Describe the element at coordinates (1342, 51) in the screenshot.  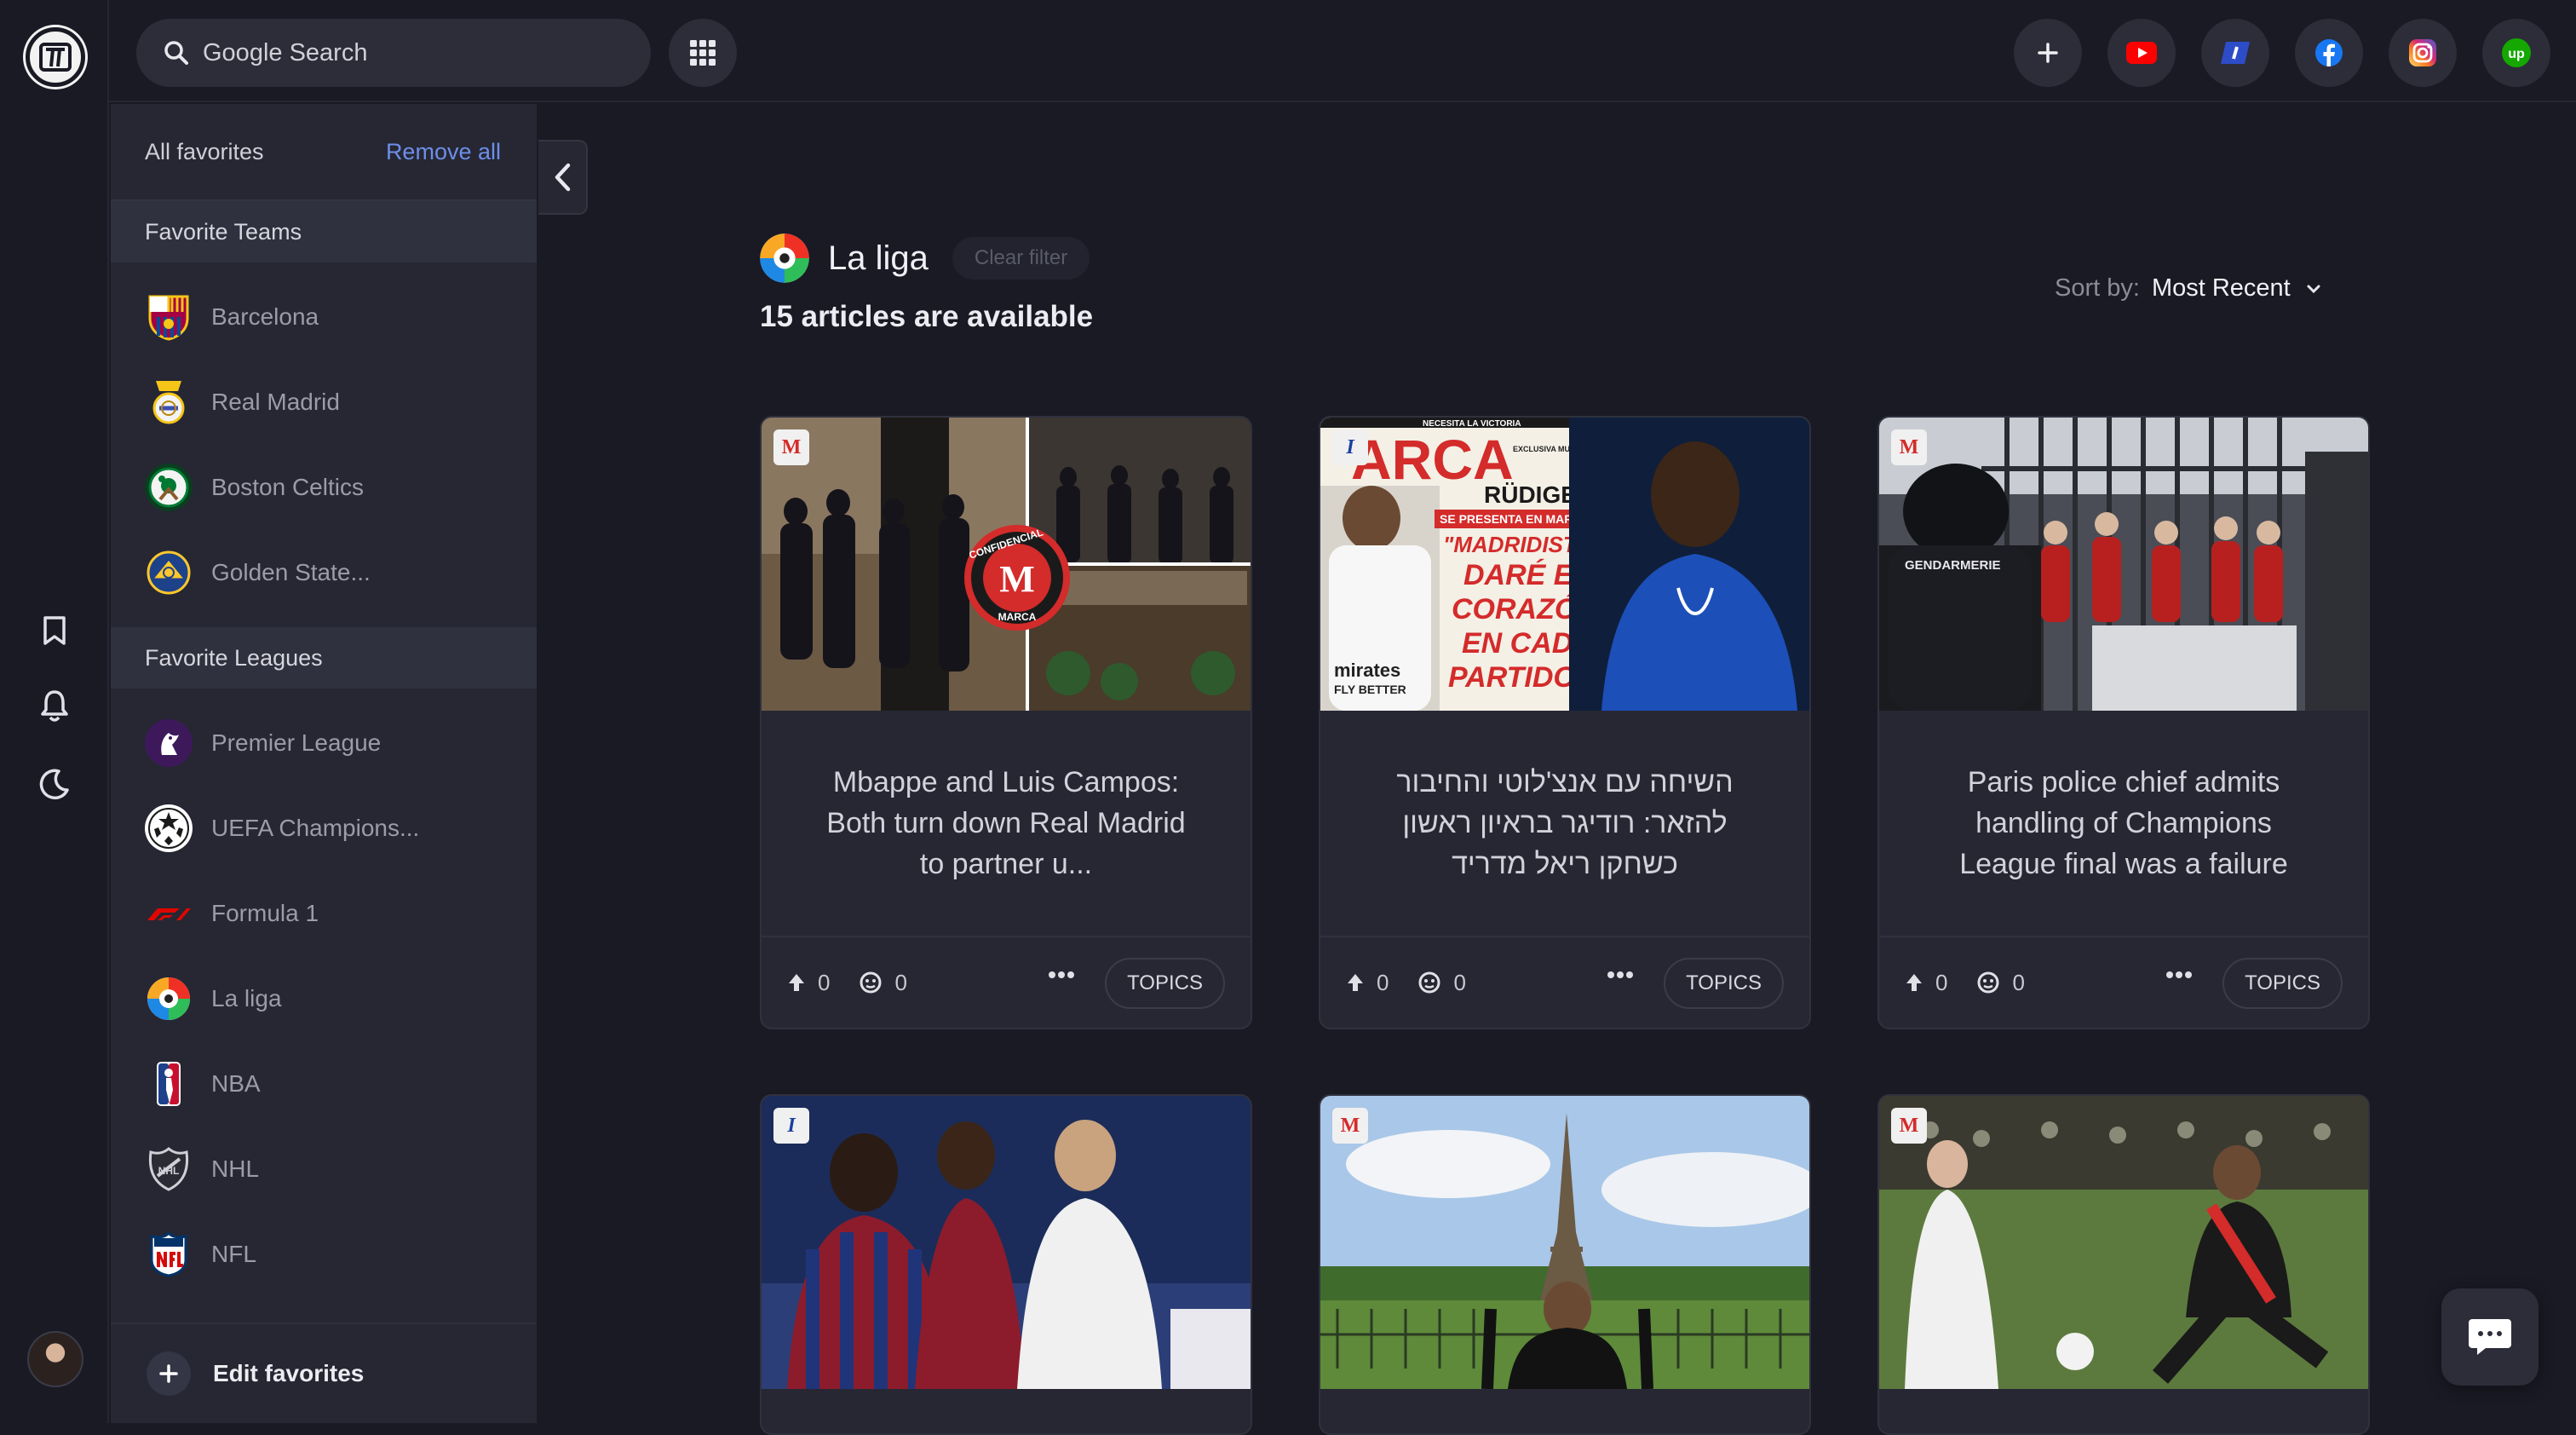
I see `top-bar: up` at that location.